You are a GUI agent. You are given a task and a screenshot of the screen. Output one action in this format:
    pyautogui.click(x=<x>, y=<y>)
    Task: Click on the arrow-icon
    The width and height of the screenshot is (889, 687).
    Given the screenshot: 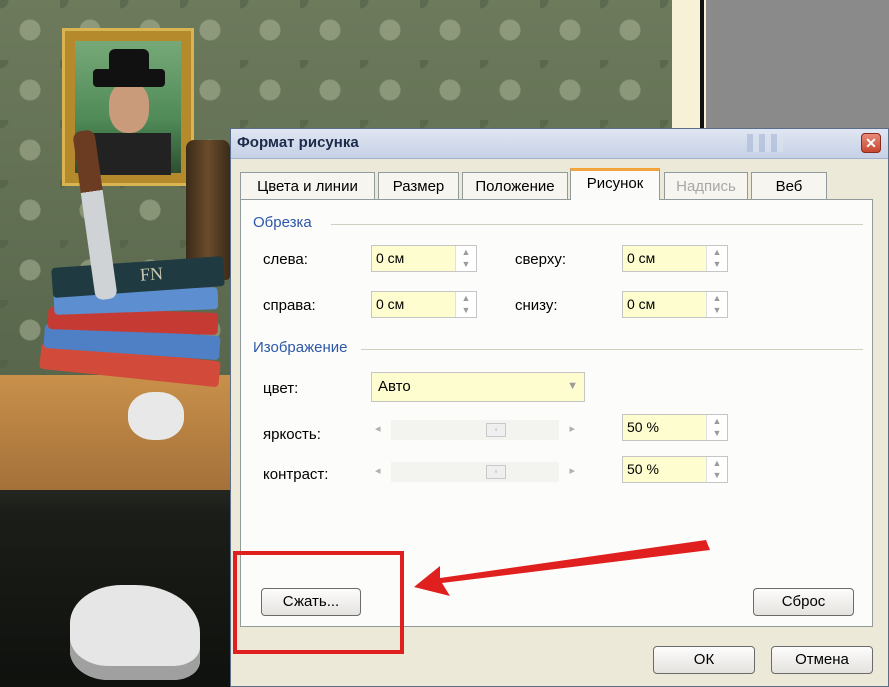 What is the action you would take?
    pyautogui.click(x=562, y=568)
    